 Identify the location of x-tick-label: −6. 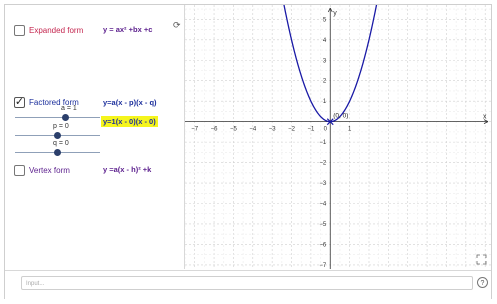
(215, 130).